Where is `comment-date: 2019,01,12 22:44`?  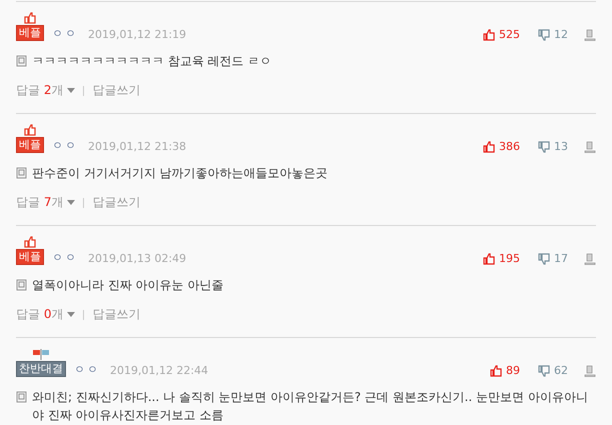 comment-date: 2019,01,12 22:44 is located at coordinates (159, 370).